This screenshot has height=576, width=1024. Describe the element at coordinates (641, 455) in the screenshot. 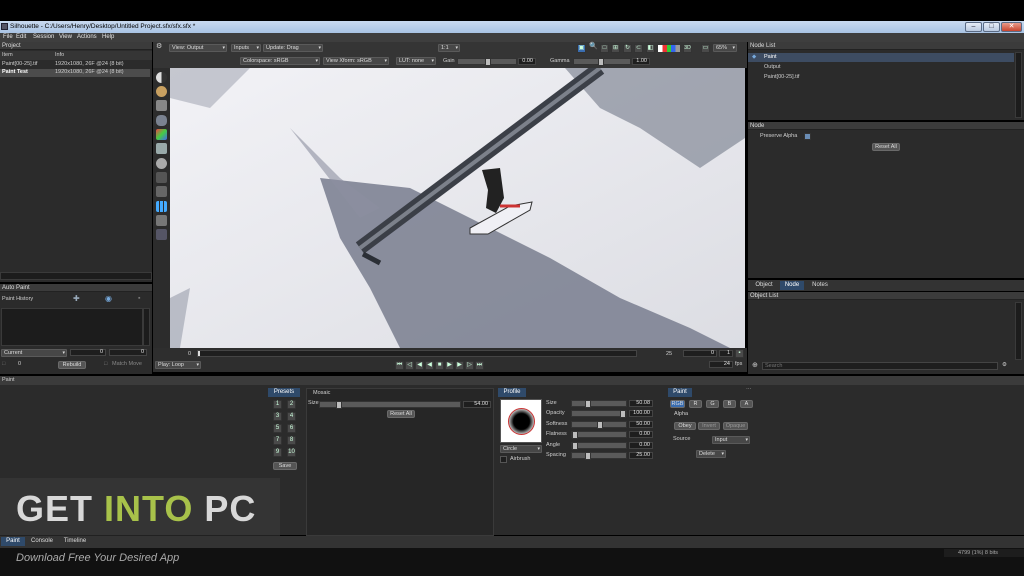

I see `param-value-spacing: 25.00` at that location.